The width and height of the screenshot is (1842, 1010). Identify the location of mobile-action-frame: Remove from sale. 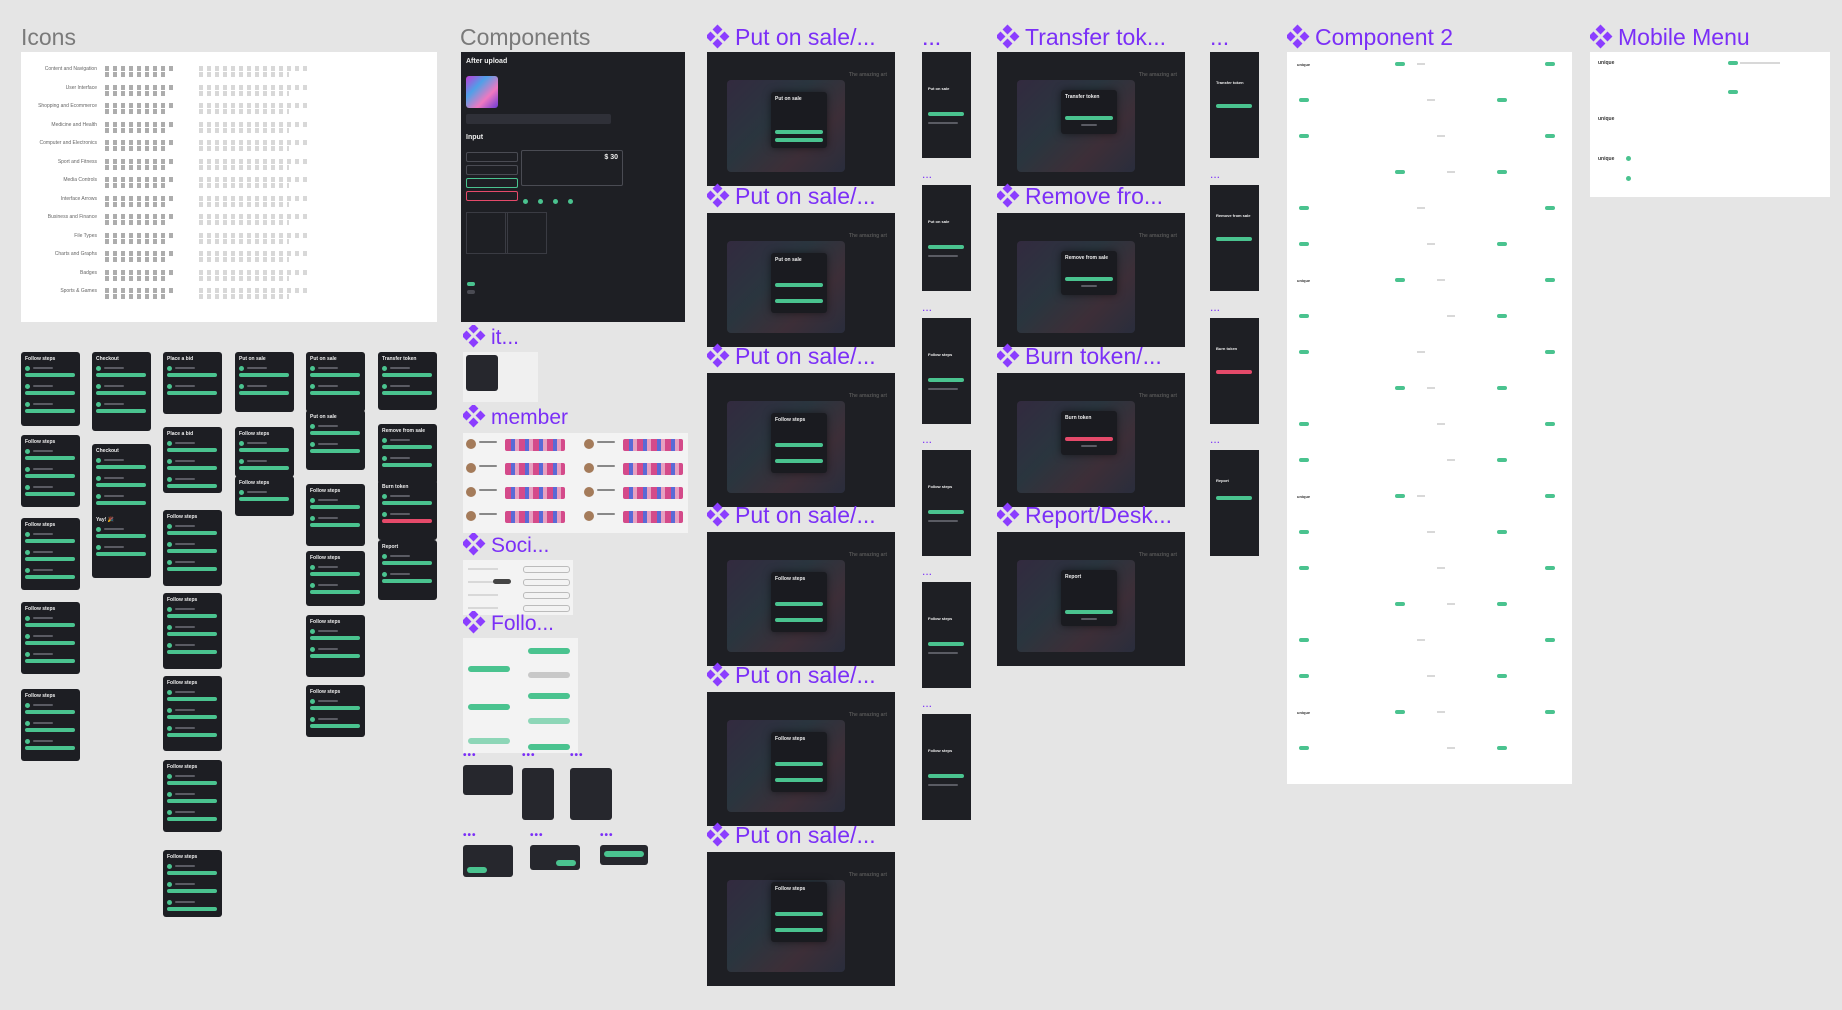
(1234, 238).